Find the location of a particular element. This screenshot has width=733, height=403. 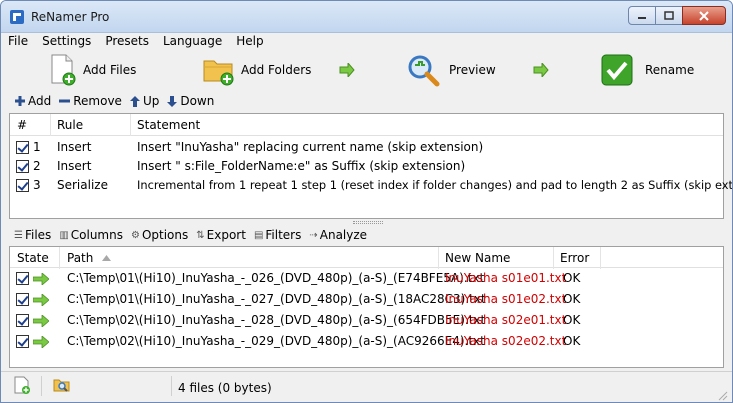

window-controls is located at coordinates (677, 15).